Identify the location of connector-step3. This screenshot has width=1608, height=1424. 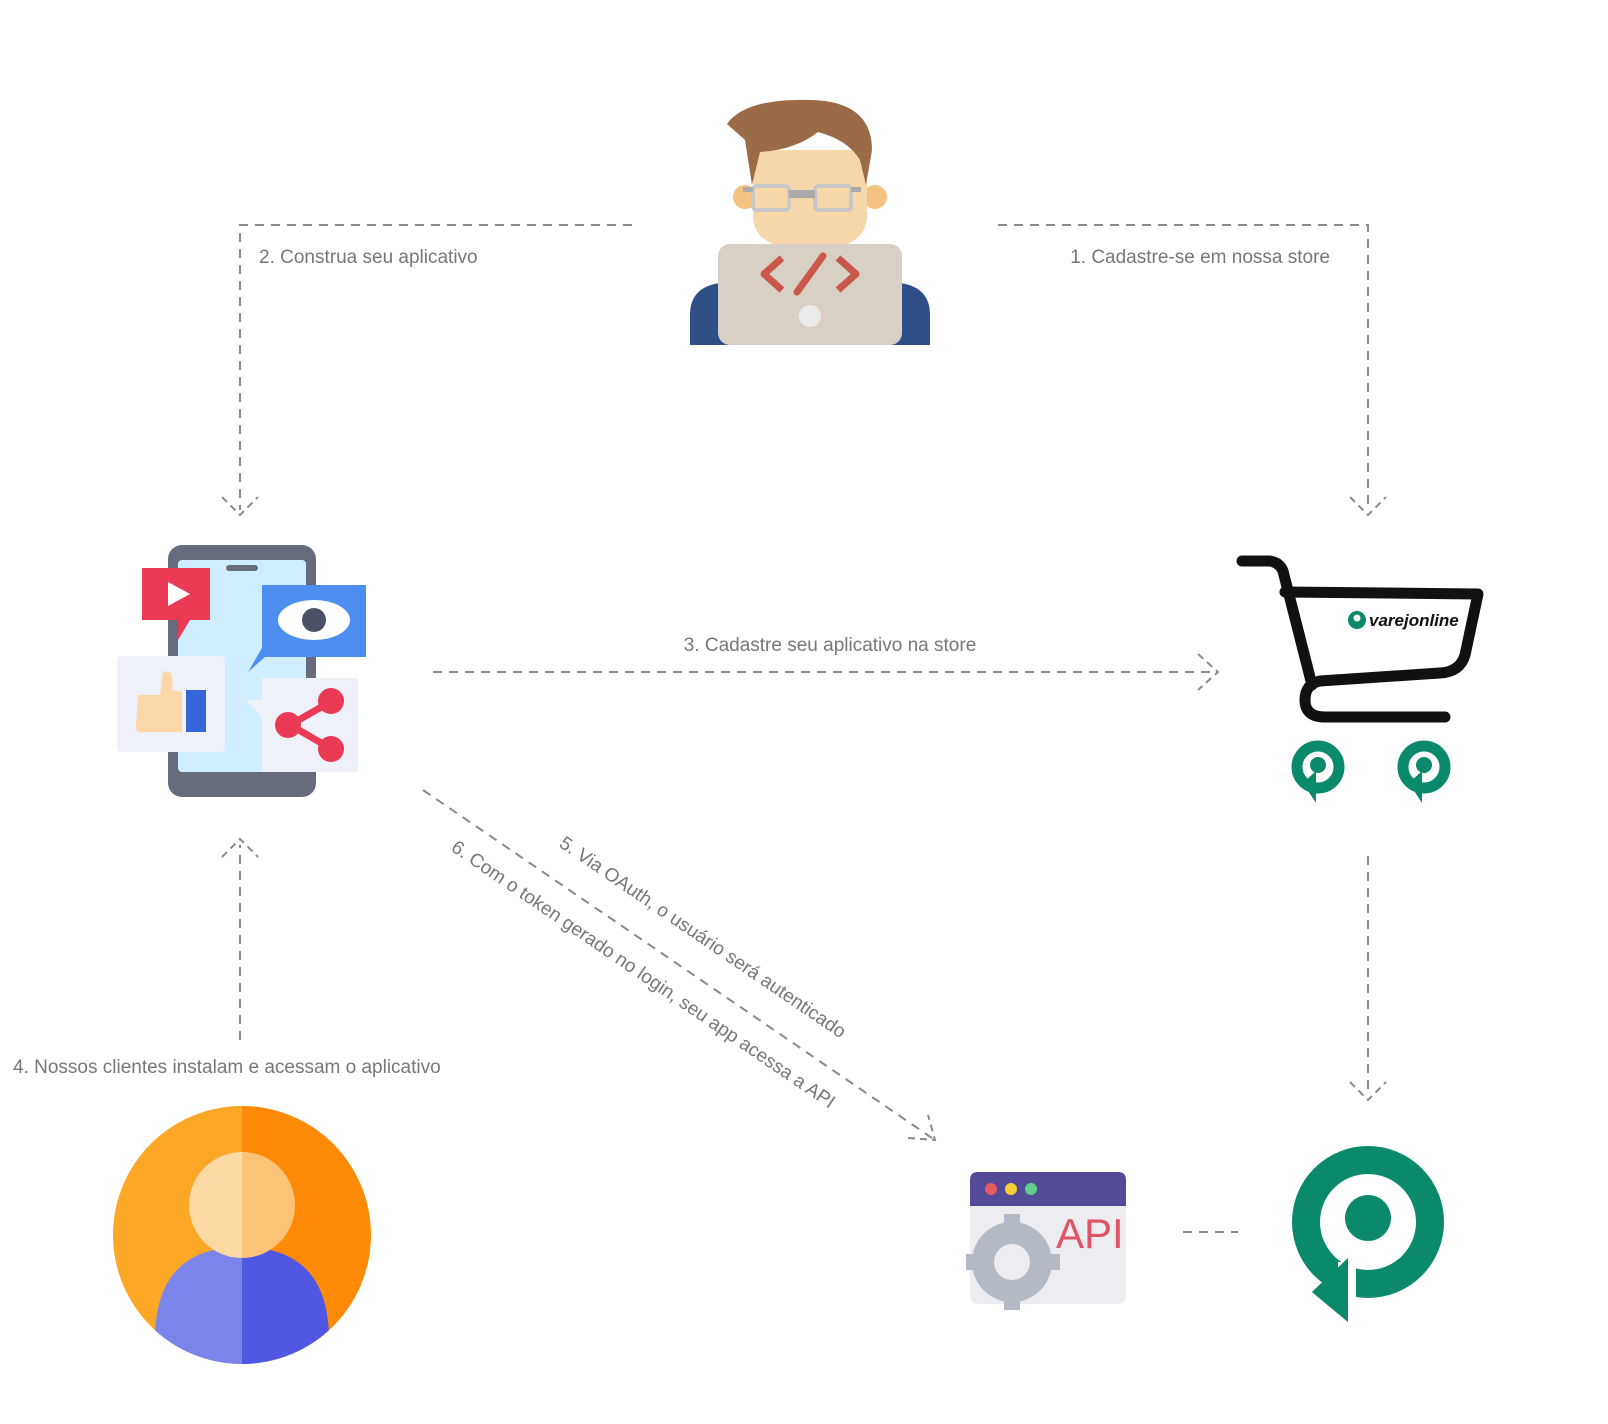
(826, 672).